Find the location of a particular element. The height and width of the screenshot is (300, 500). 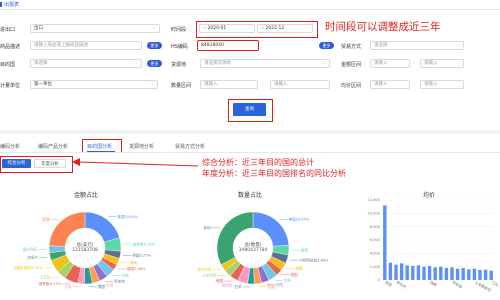

pie-label: 印度 is located at coordinates (288, 280).